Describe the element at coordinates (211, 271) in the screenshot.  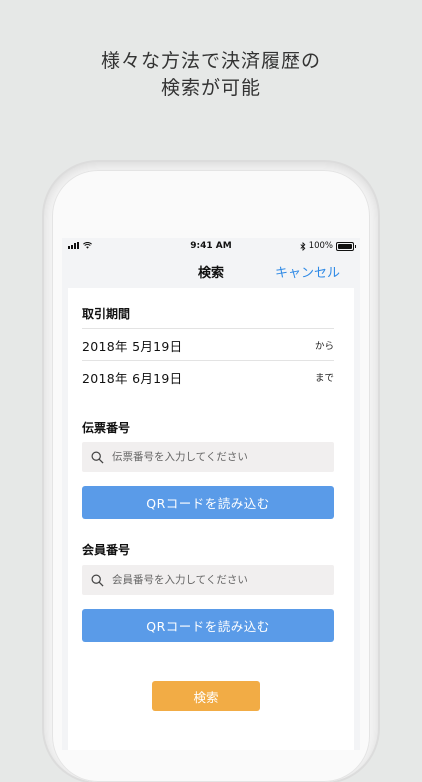
I see `navigation-bar: 検索 キャンセル` at that location.